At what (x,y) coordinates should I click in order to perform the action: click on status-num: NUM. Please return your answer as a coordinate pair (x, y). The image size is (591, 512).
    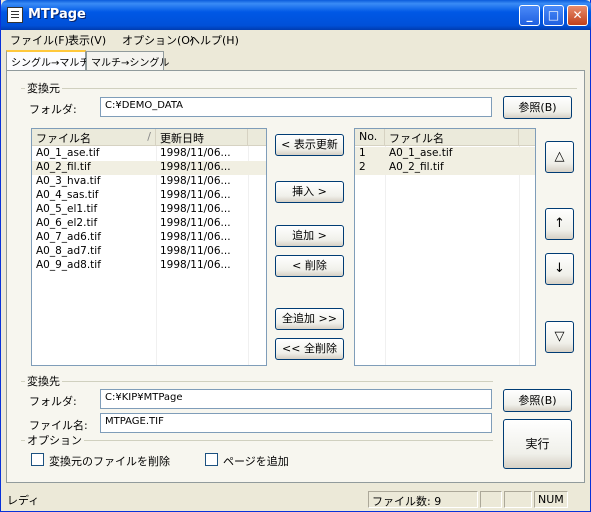
    Looking at the image, I should click on (551, 499).